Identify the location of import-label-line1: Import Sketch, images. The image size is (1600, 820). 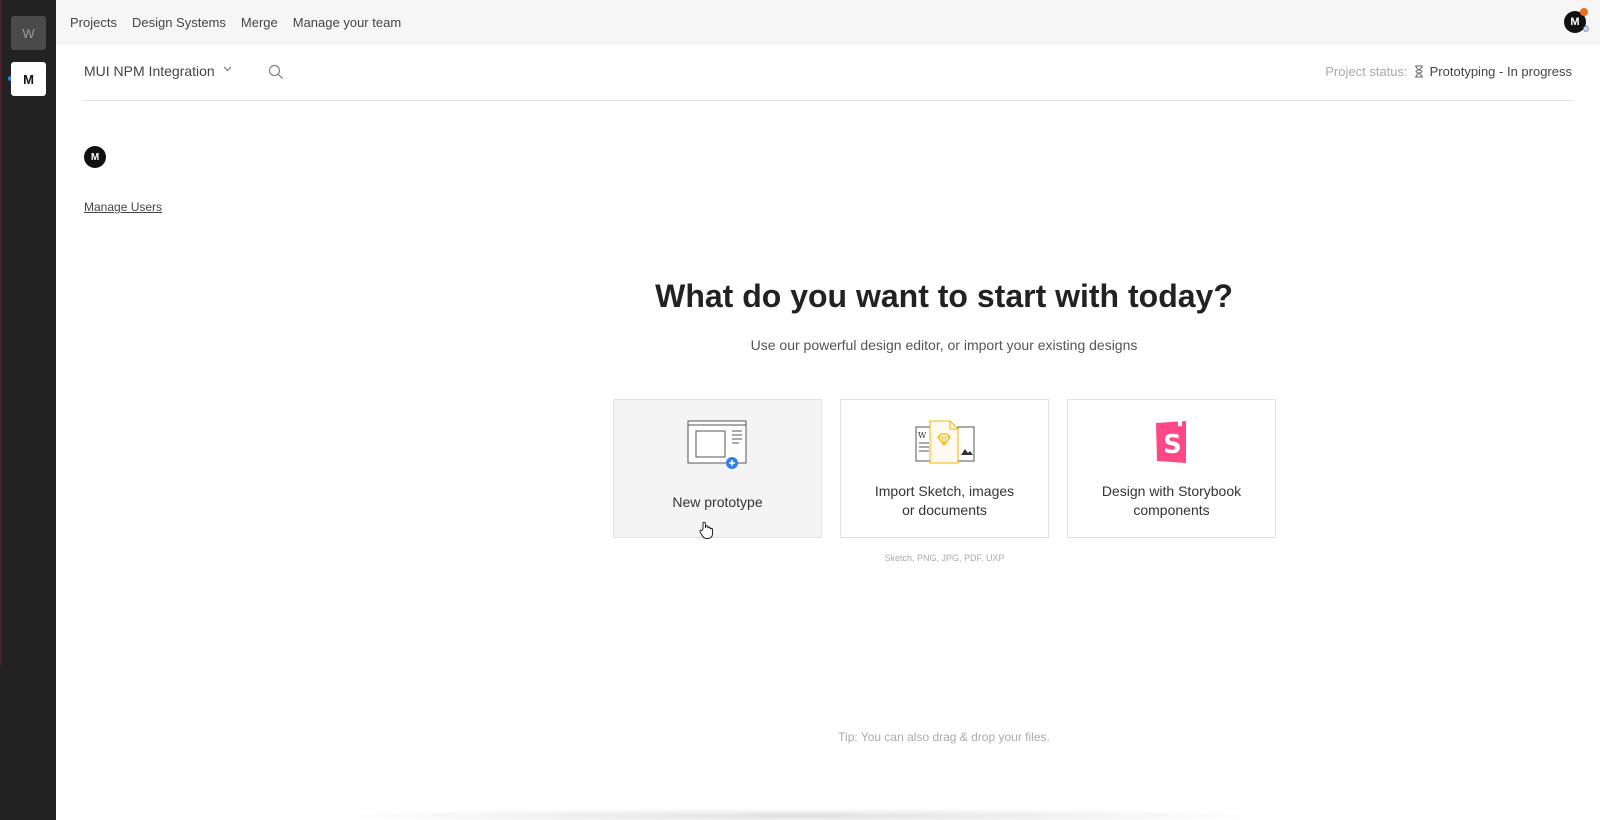
(944, 491).